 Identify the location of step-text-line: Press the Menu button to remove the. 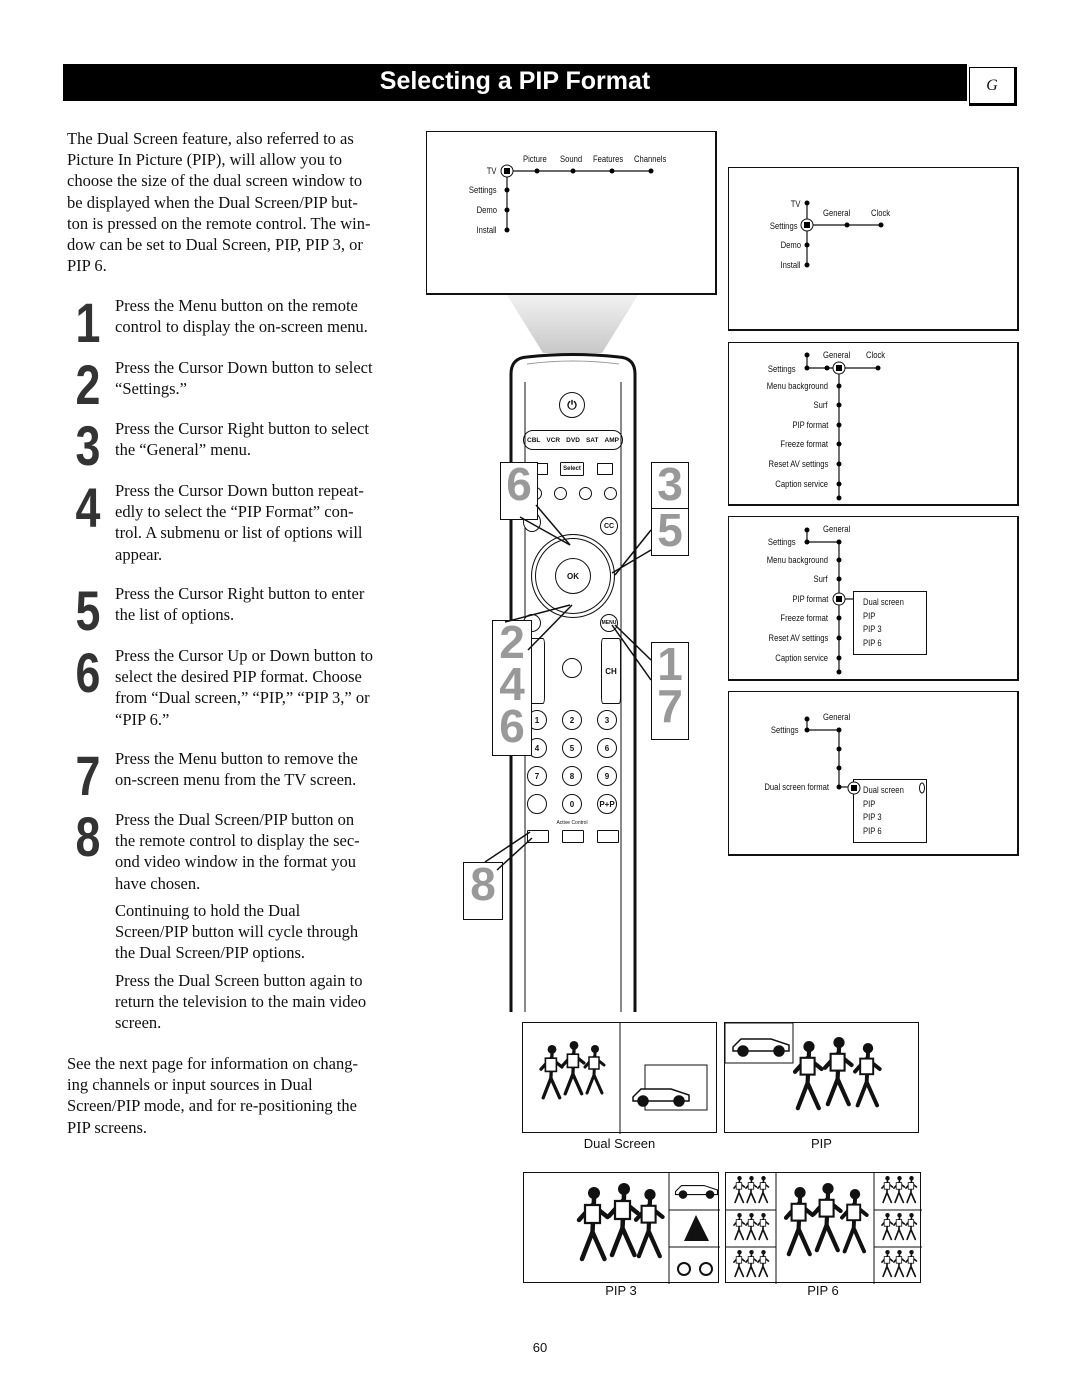
(236, 758).